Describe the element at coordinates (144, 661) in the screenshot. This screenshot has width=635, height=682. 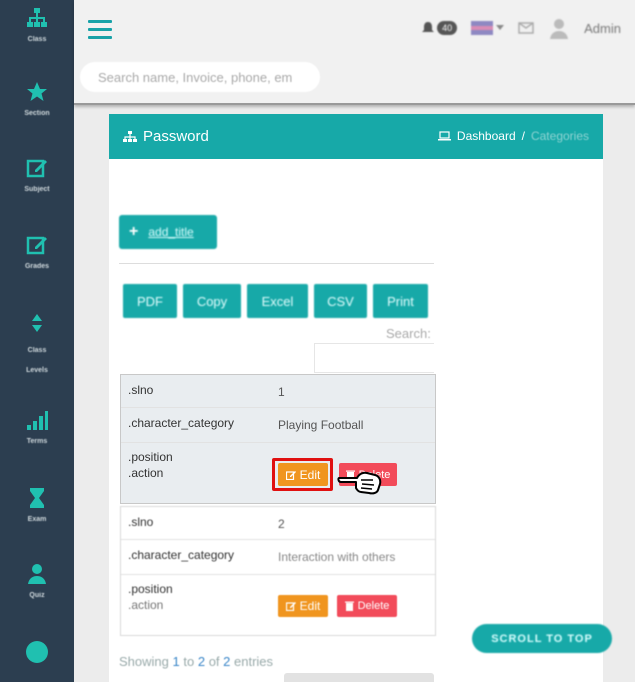
I see `showing-prefix: Showing` at that location.